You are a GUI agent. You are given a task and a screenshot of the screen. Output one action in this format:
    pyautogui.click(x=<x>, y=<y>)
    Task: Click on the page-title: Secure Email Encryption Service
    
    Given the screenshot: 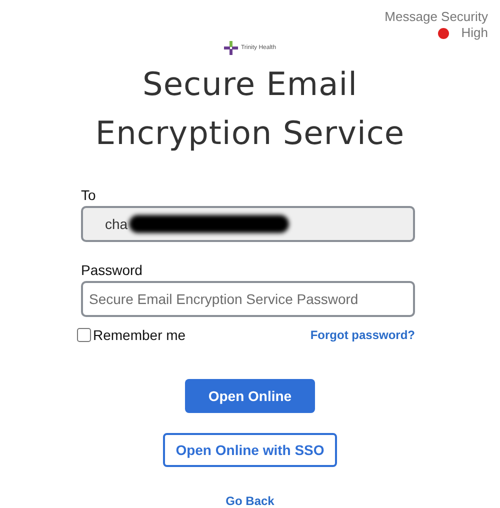 What is the action you would take?
    pyautogui.click(x=250, y=109)
    